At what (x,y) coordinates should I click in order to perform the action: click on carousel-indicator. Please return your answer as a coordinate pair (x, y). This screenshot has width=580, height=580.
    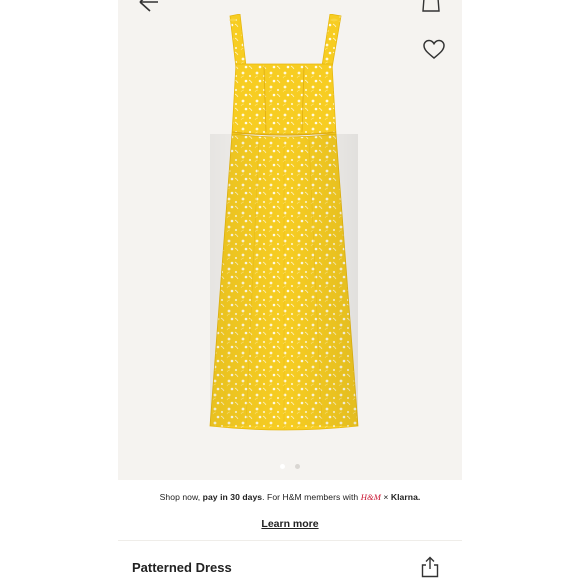
    Looking at the image, I should click on (290, 465).